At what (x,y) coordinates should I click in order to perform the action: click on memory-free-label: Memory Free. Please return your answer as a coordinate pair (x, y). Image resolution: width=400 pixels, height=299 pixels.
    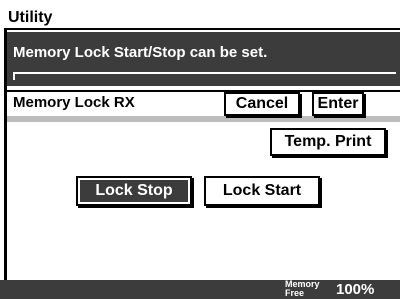
    Looking at the image, I should click on (302, 289).